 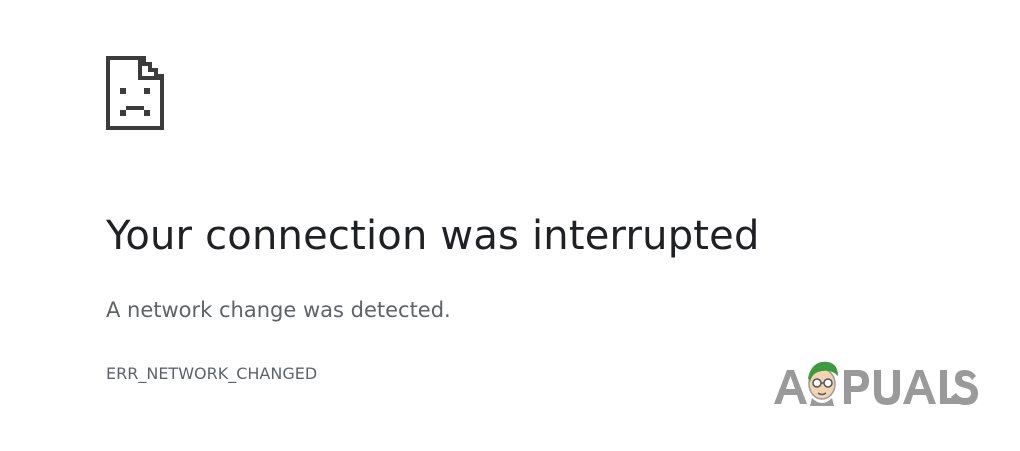 I want to click on error-code: ERR_NETWORK_CHANGED, so click(x=212, y=373).